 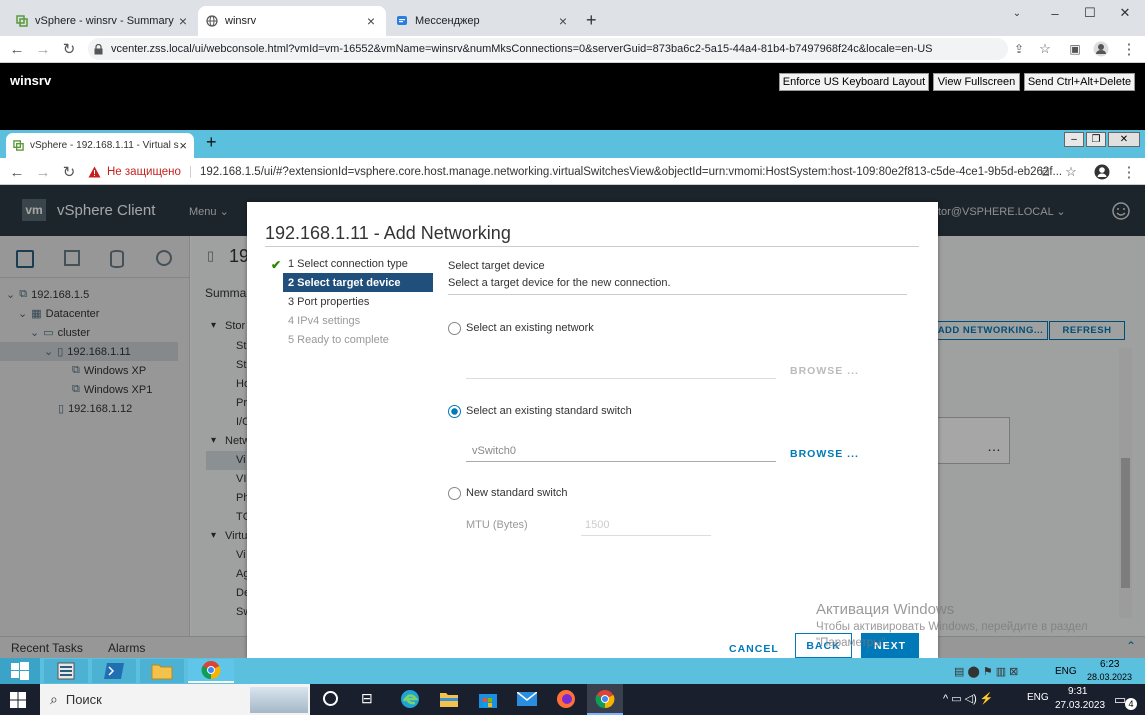 I want to click on radio-new-switch, so click(x=454, y=493).